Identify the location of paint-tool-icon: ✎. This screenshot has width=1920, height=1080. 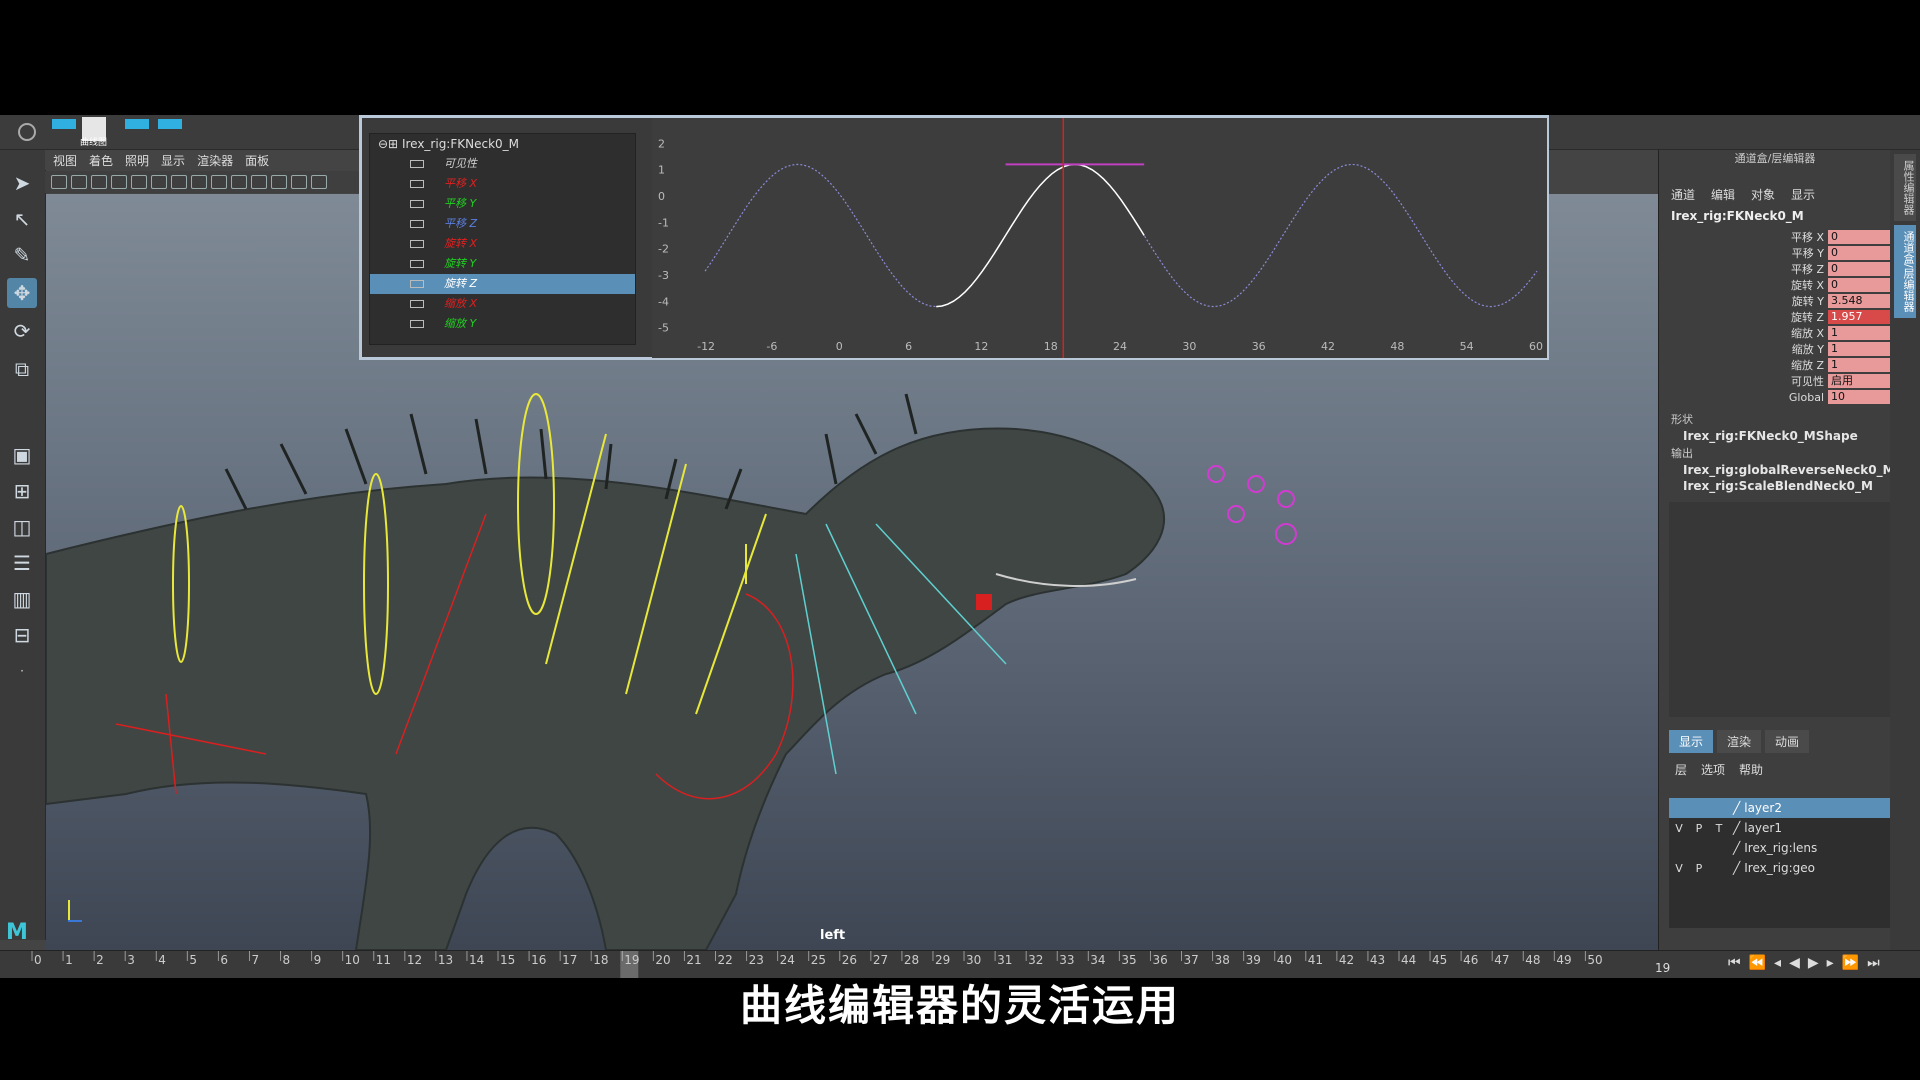
(22, 255).